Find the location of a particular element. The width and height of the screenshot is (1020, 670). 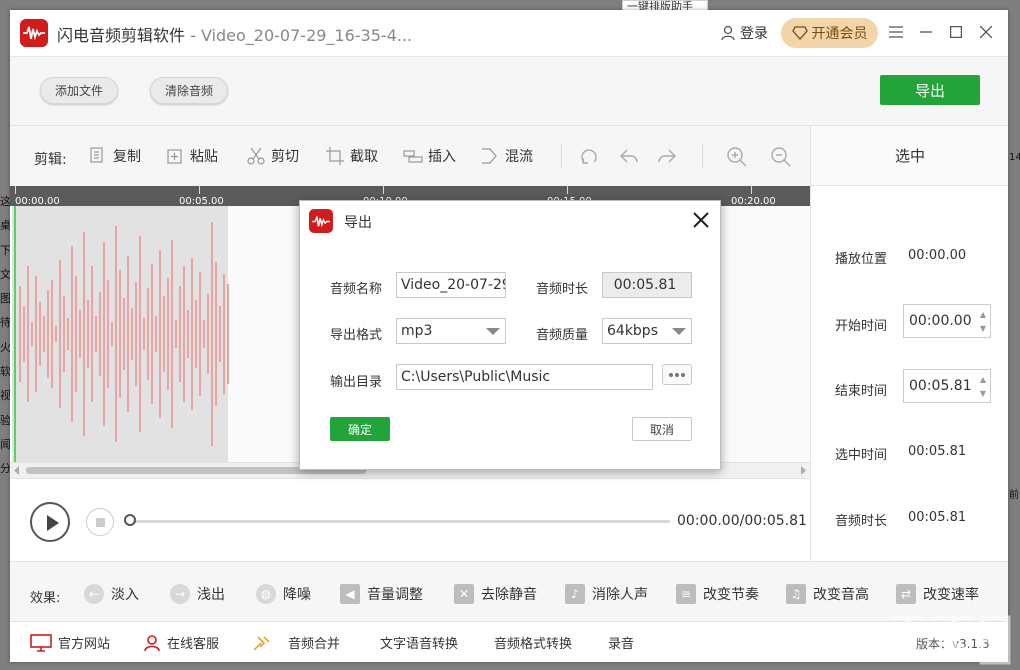

play-position-value: 00:00.00 is located at coordinates (937, 255).